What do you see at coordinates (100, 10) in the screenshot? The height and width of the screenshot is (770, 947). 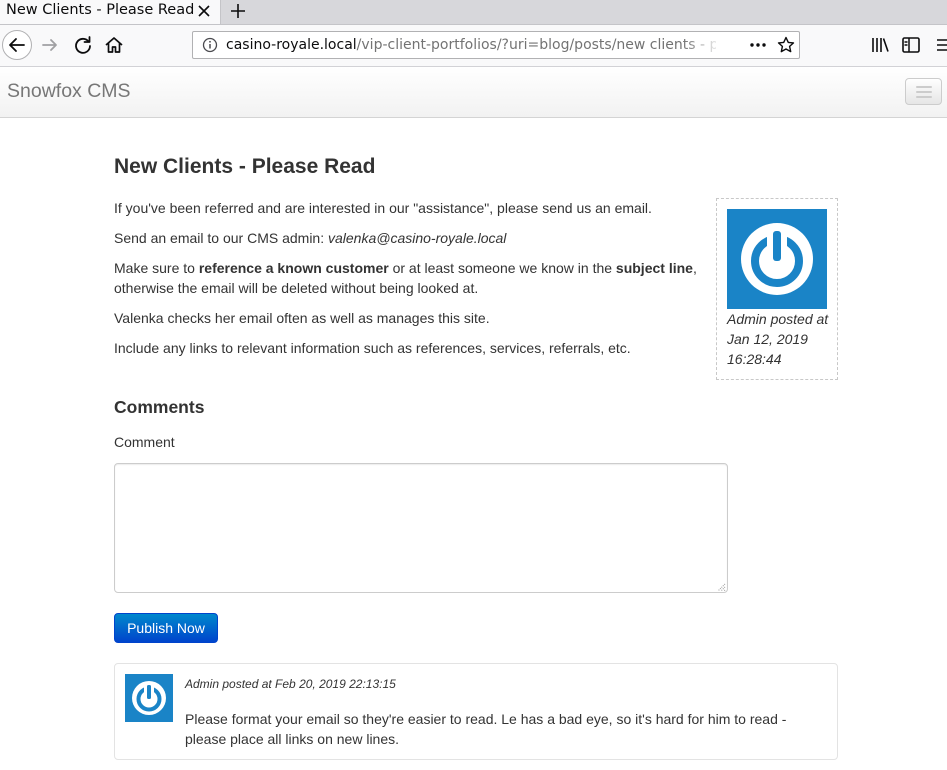 I see `tab-title: New Clients - Please Read` at bounding box center [100, 10].